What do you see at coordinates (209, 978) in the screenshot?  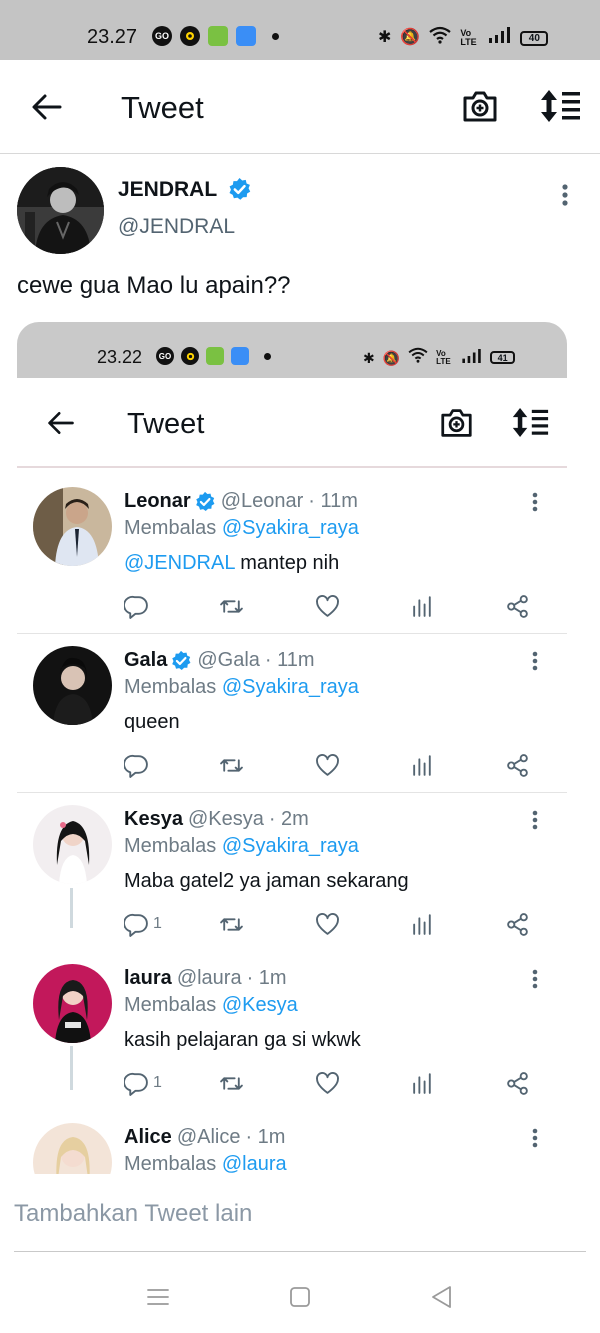 I see `reply-author-handle: @laura` at bounding box center [209, 978].